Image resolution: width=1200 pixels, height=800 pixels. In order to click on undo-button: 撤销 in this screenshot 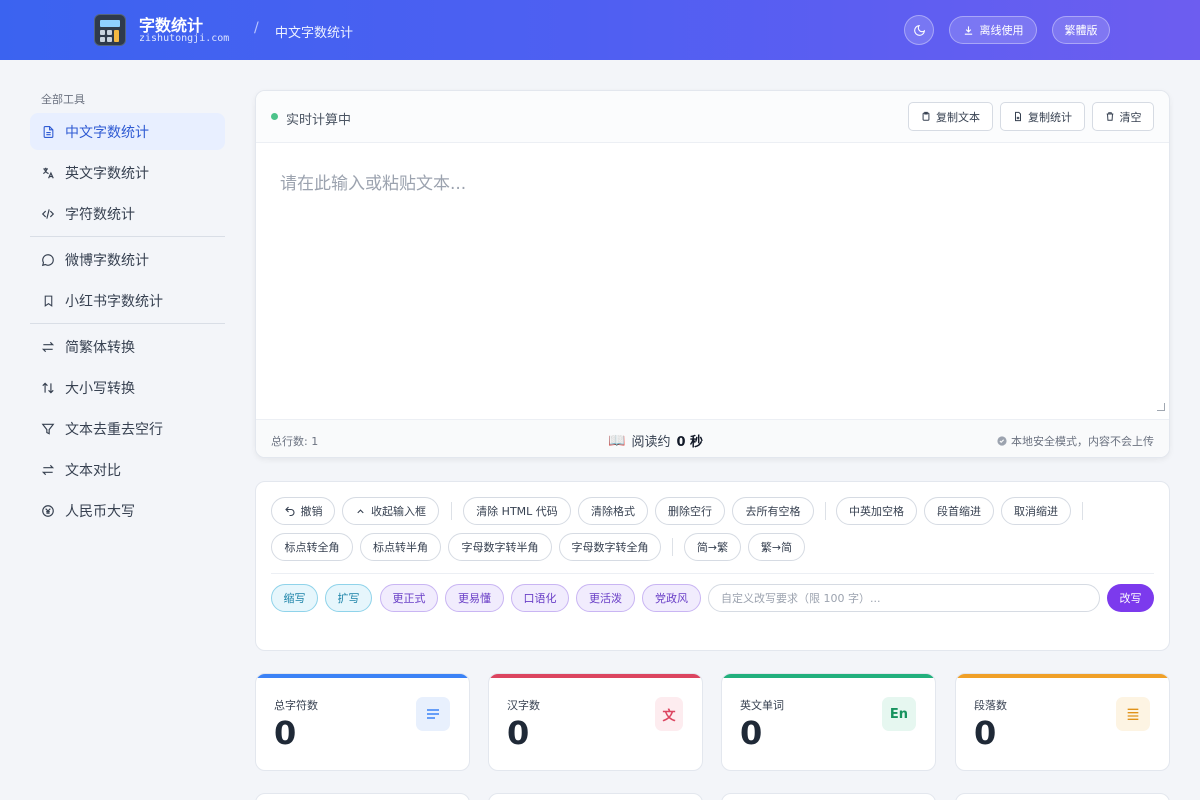, I will do `click(303, 511)`.